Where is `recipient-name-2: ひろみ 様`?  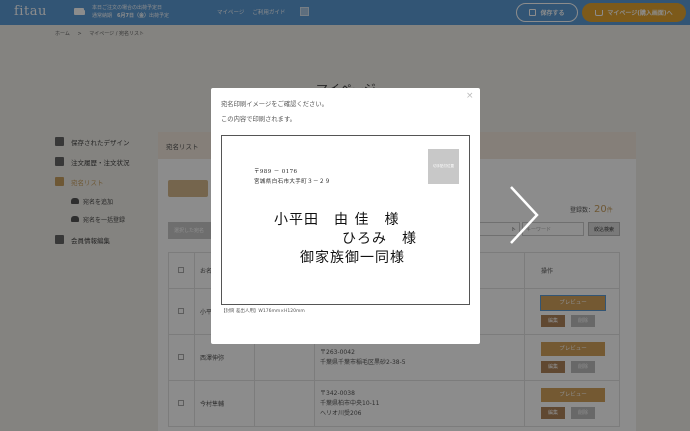 recipient-name-2: ひろみ 様 is located at coordinates (379, 239).